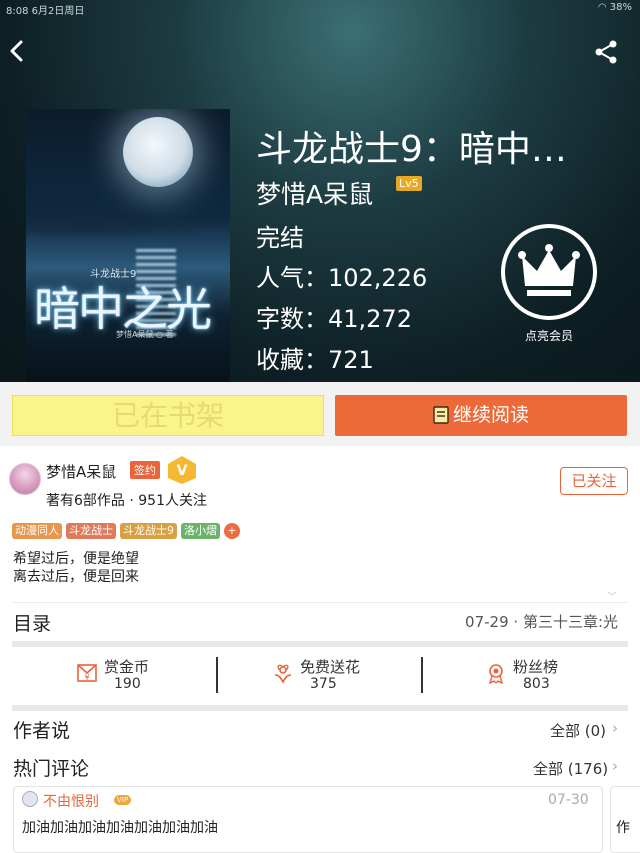  Describe the element at coordinates (42, 731) in the screenshot. I see `author-says-title: 作者说` at that location.